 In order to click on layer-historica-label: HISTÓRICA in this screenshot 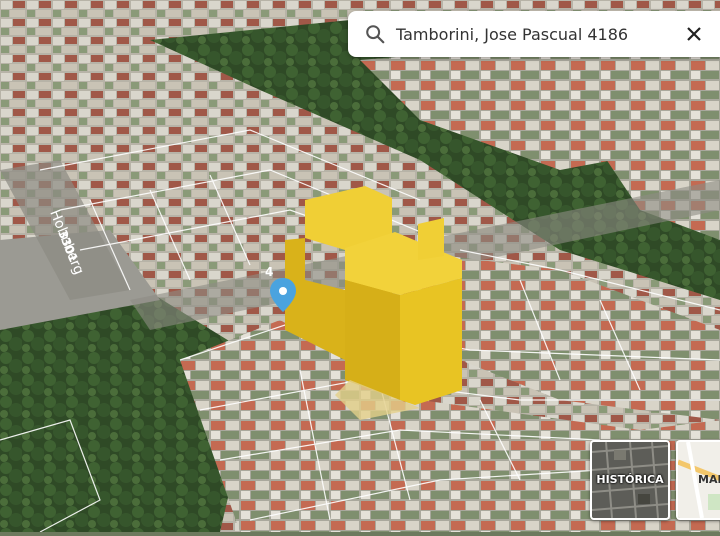, I will do `click(630, 479)`.